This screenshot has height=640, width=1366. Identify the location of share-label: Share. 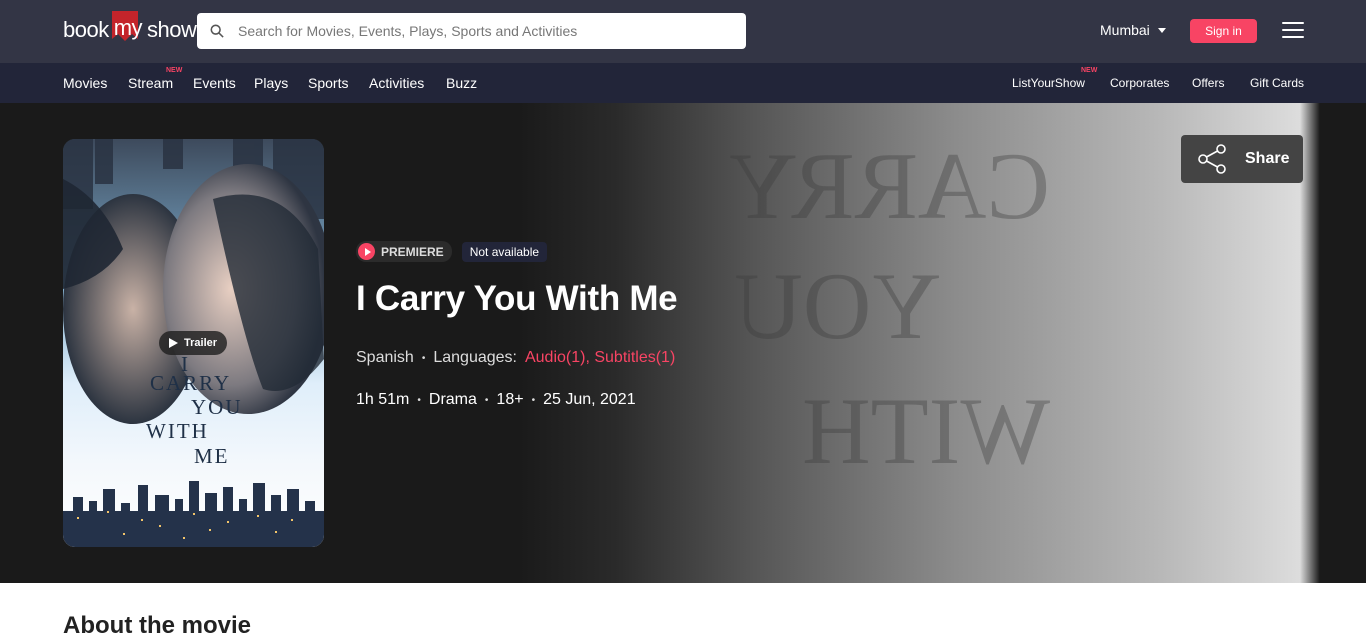
(1267, 158).